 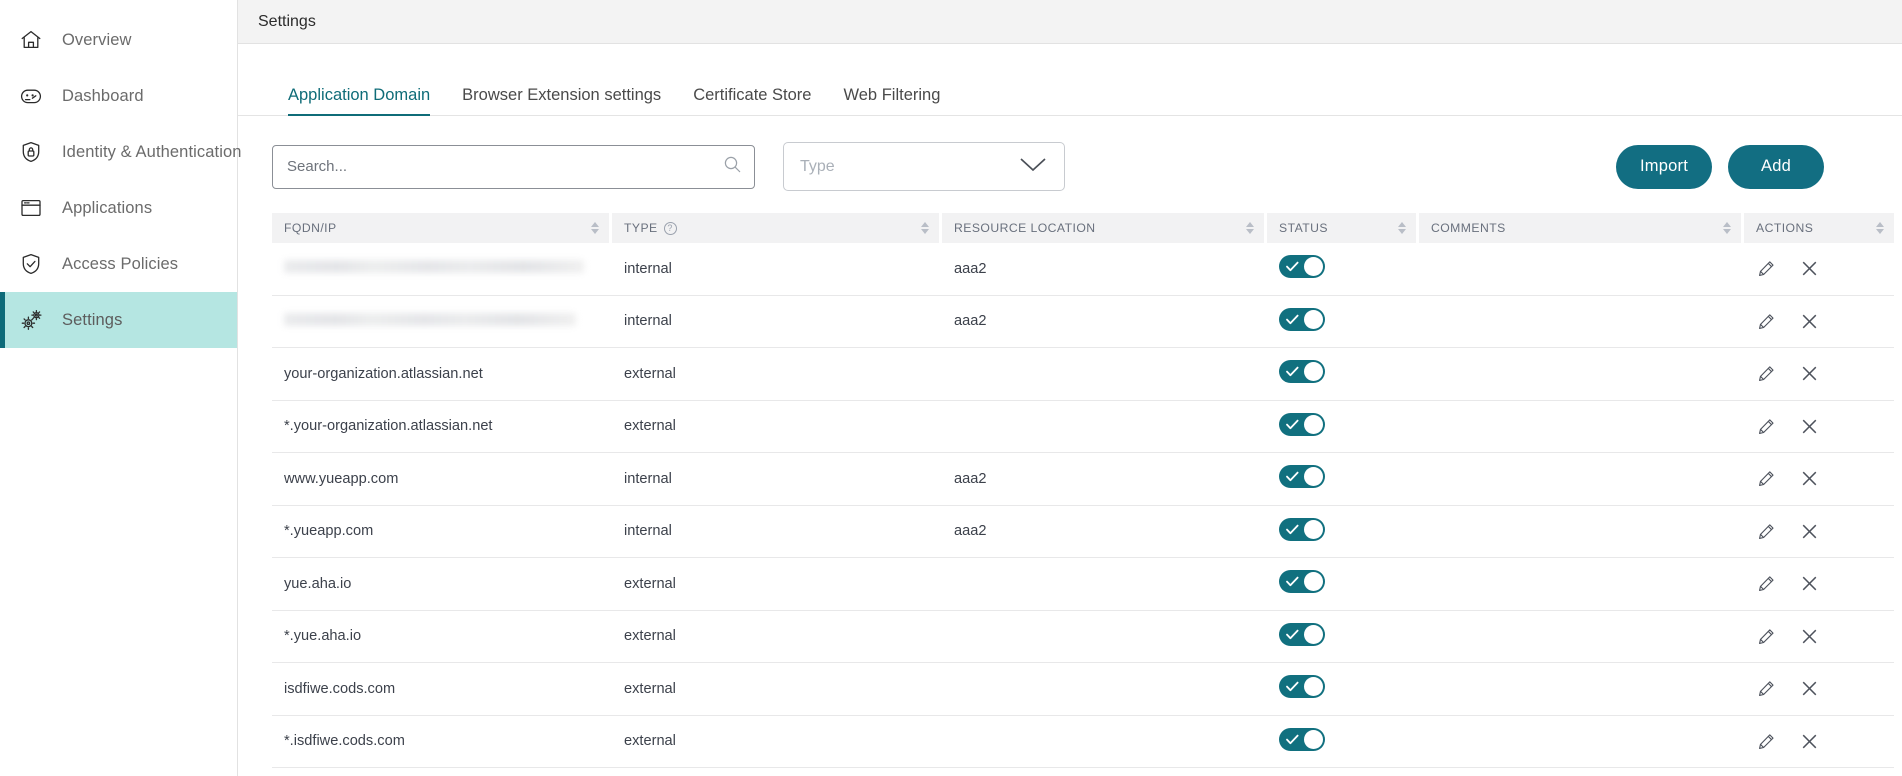 I want to click on tab-web-filtering: Web Filtering, so click(x=891, y=100).